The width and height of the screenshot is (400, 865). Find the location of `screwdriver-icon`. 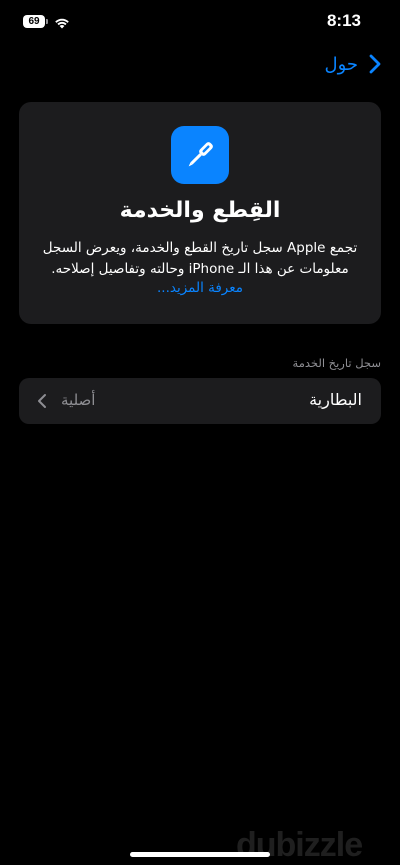

screwdriver-icon is located at coordinates (200, 155).